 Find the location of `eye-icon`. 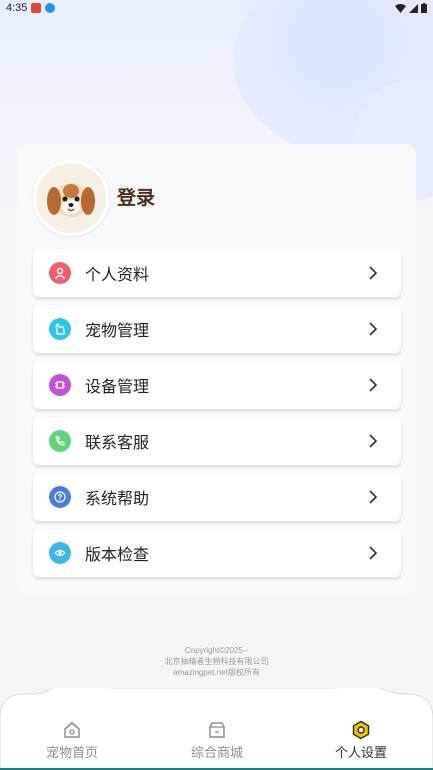

eye-icon is located at coordinates (60, 553).